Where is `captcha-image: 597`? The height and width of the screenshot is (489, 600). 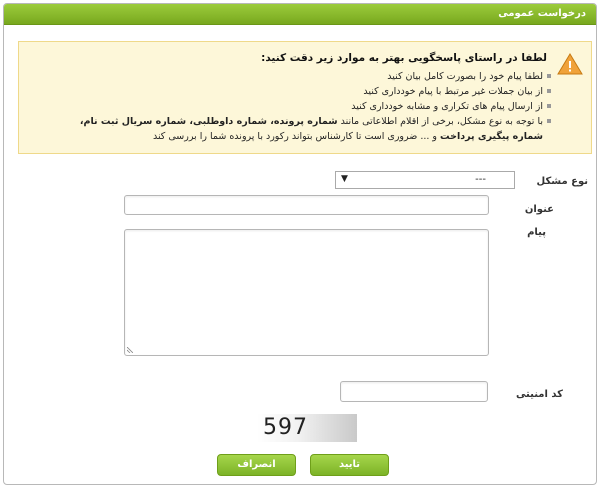 captcha-image: 597 is located at coordinates (307, 428).